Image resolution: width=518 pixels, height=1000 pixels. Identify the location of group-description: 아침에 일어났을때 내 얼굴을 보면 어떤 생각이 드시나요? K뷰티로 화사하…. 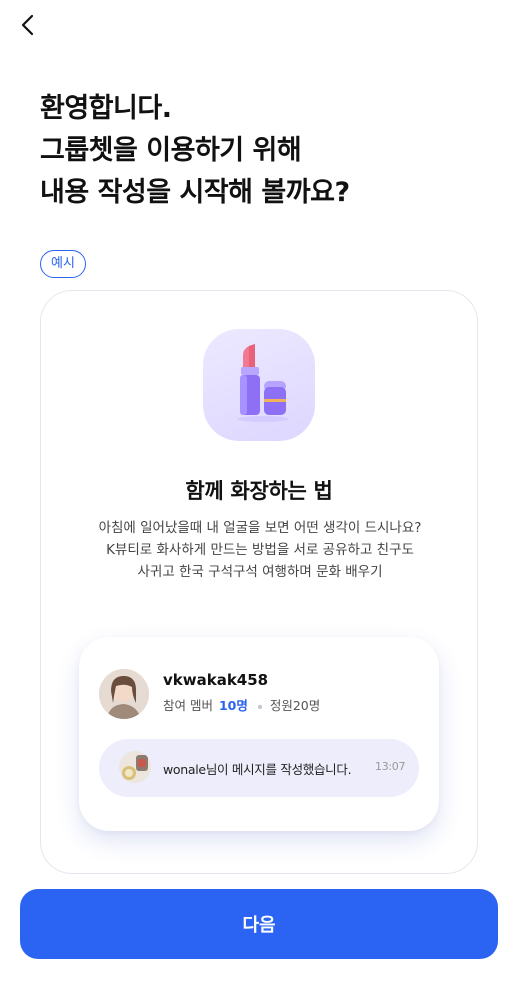
(260, 550).